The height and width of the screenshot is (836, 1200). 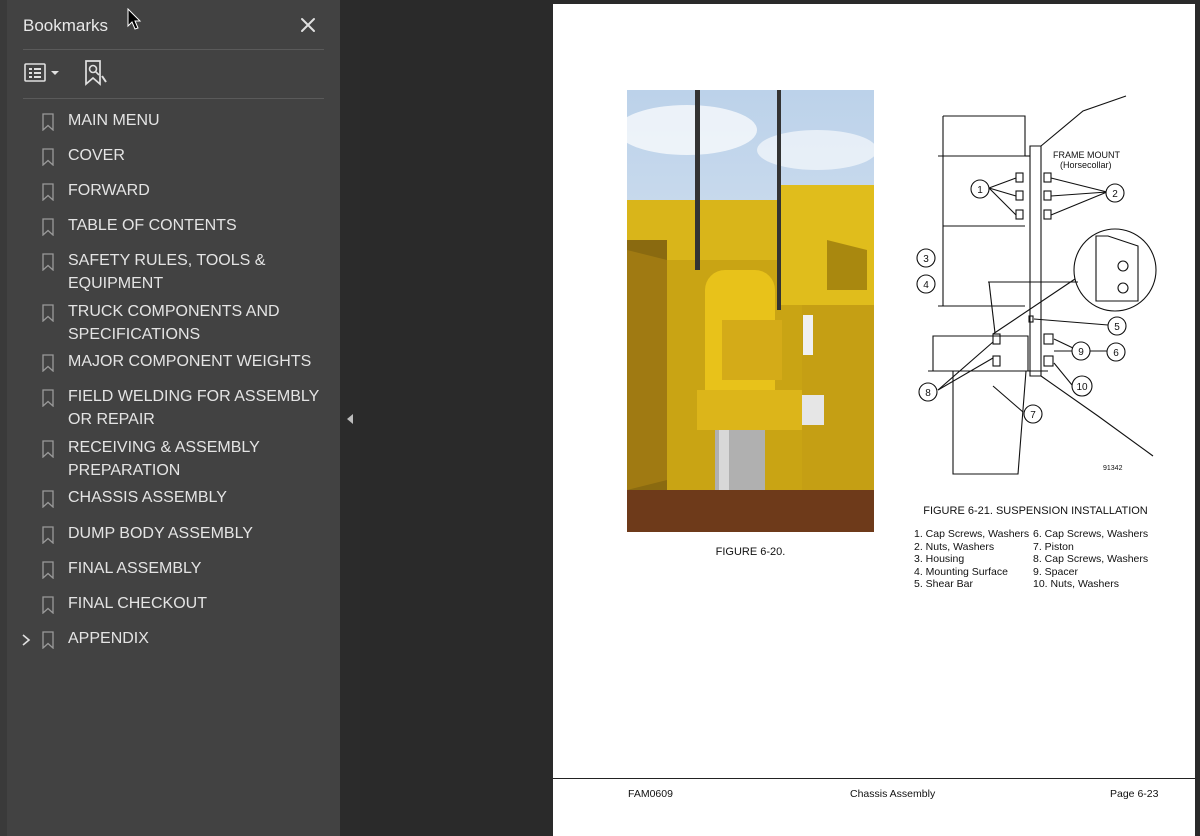 What do you see at coordinates (874, 778) in the screenshot?
I see `footer-rule` at bounding box center [874, 778].